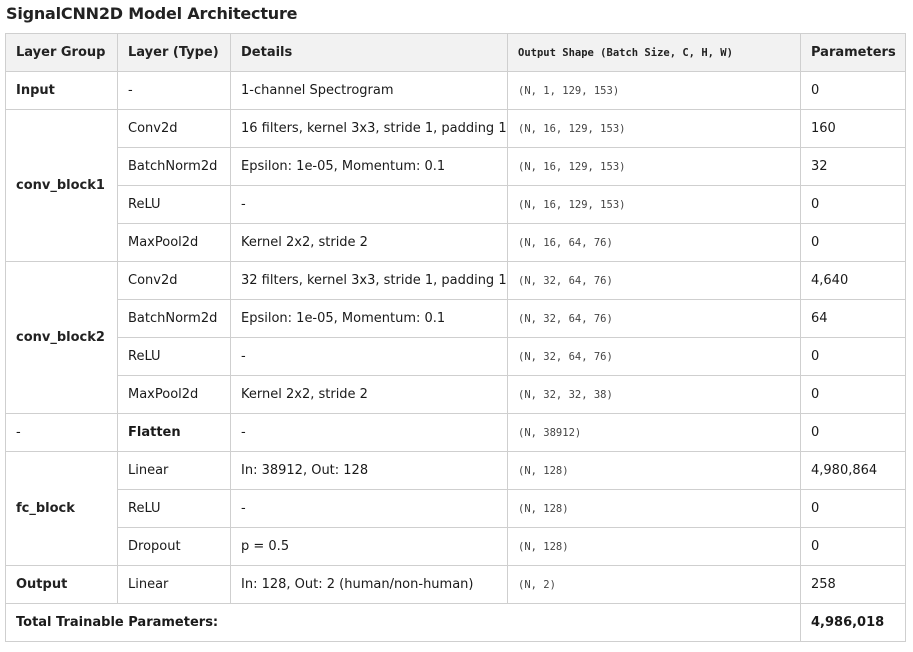 This screenshot has height=652, width=913. Describe the element at coordinates (61, 432) in the screenshot. I see `group-flatten: -` at that location.